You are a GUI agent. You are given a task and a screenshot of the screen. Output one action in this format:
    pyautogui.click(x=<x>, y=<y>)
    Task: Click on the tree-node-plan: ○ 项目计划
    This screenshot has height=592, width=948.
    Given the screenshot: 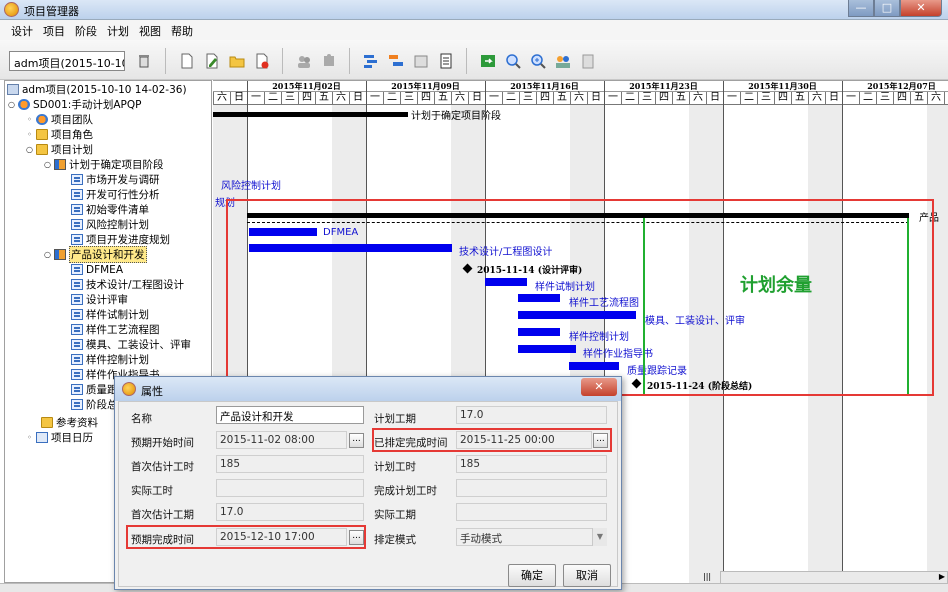 What is the action you would take?
    pyautogui.click(x=59, y=149)
    